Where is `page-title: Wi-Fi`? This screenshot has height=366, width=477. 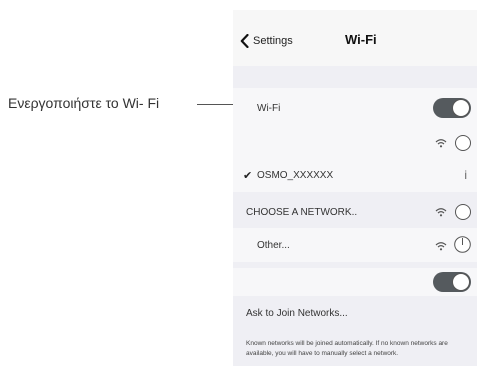
page-title: Wi-Fi is located at coordinates (361, 39).